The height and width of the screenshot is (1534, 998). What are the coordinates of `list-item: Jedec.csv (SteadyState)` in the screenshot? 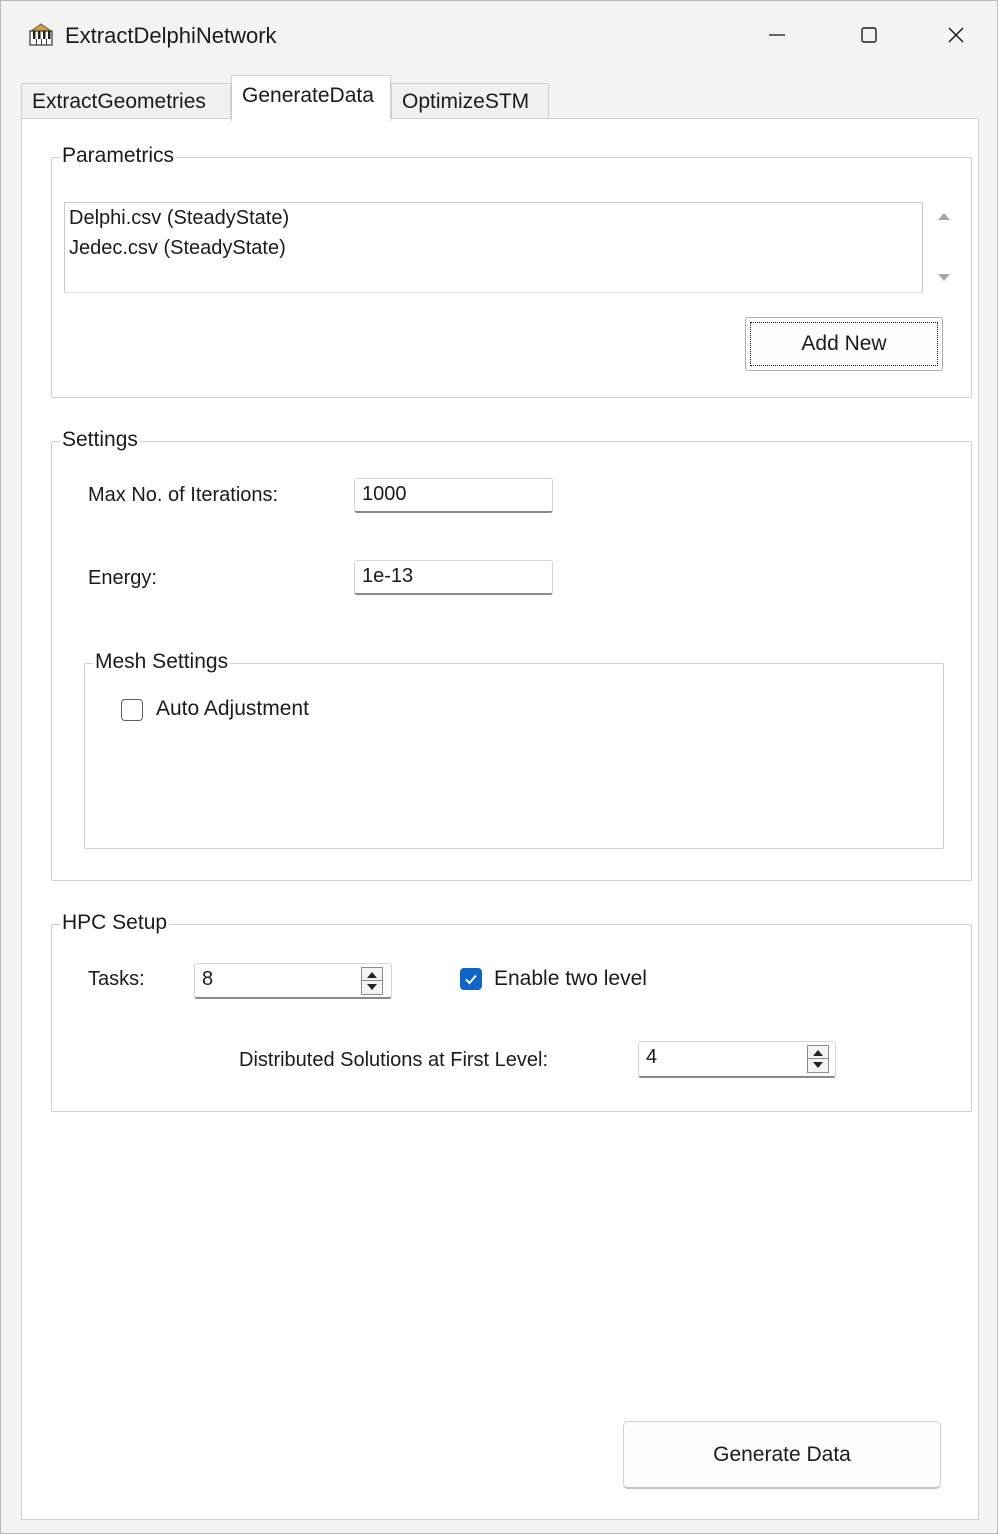 It's located at (493, 248).